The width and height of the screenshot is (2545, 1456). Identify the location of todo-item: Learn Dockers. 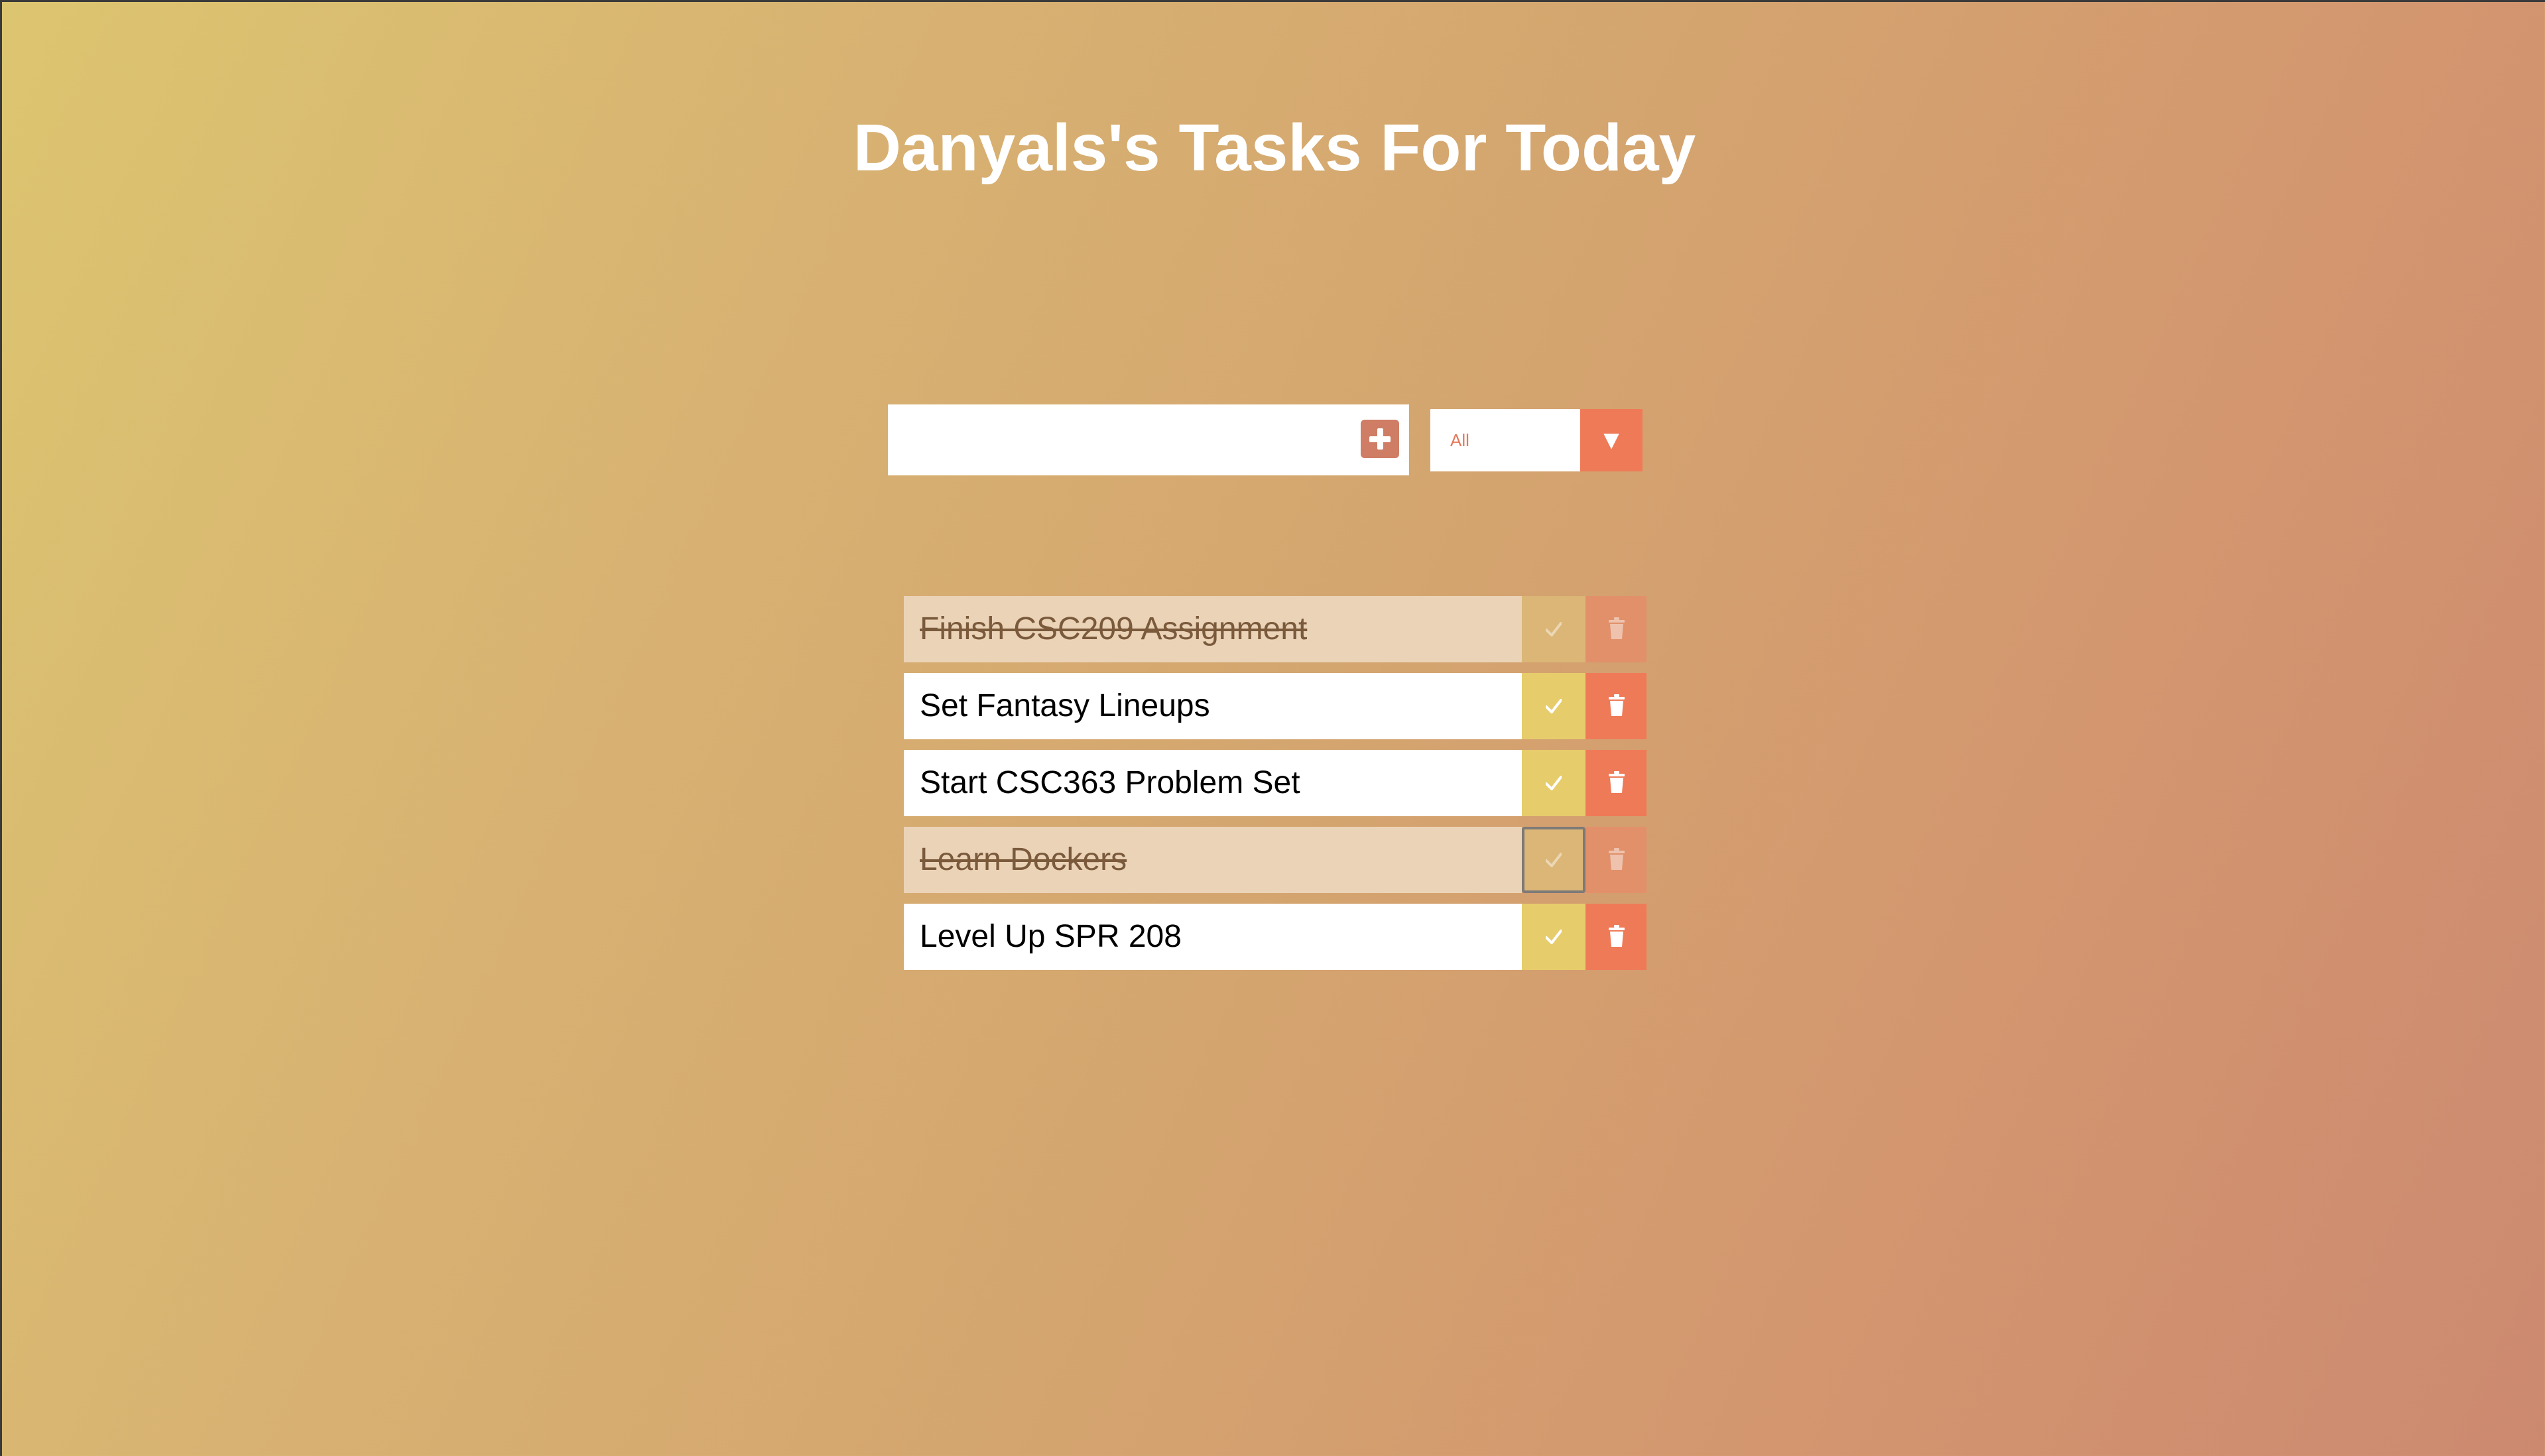
(1275, 860).